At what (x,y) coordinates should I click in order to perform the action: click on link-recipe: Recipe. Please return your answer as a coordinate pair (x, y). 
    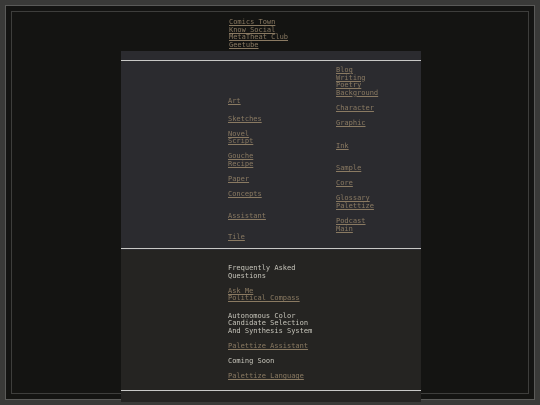
    Looking at the image, I should click on (247, 164).